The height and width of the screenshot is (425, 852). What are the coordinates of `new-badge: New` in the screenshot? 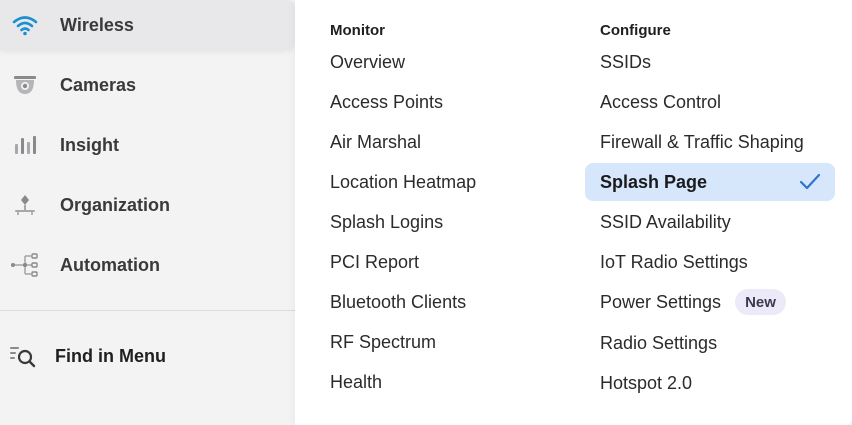 It's located at (760, 302).